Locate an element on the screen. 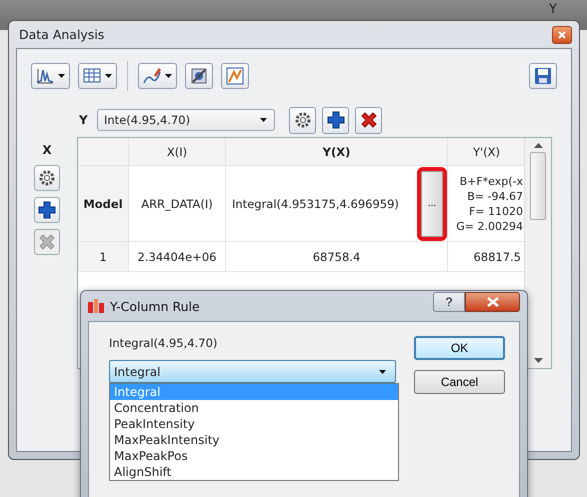 The image size is (587, 497). row-header: Model is located at coordinates (103, 204).